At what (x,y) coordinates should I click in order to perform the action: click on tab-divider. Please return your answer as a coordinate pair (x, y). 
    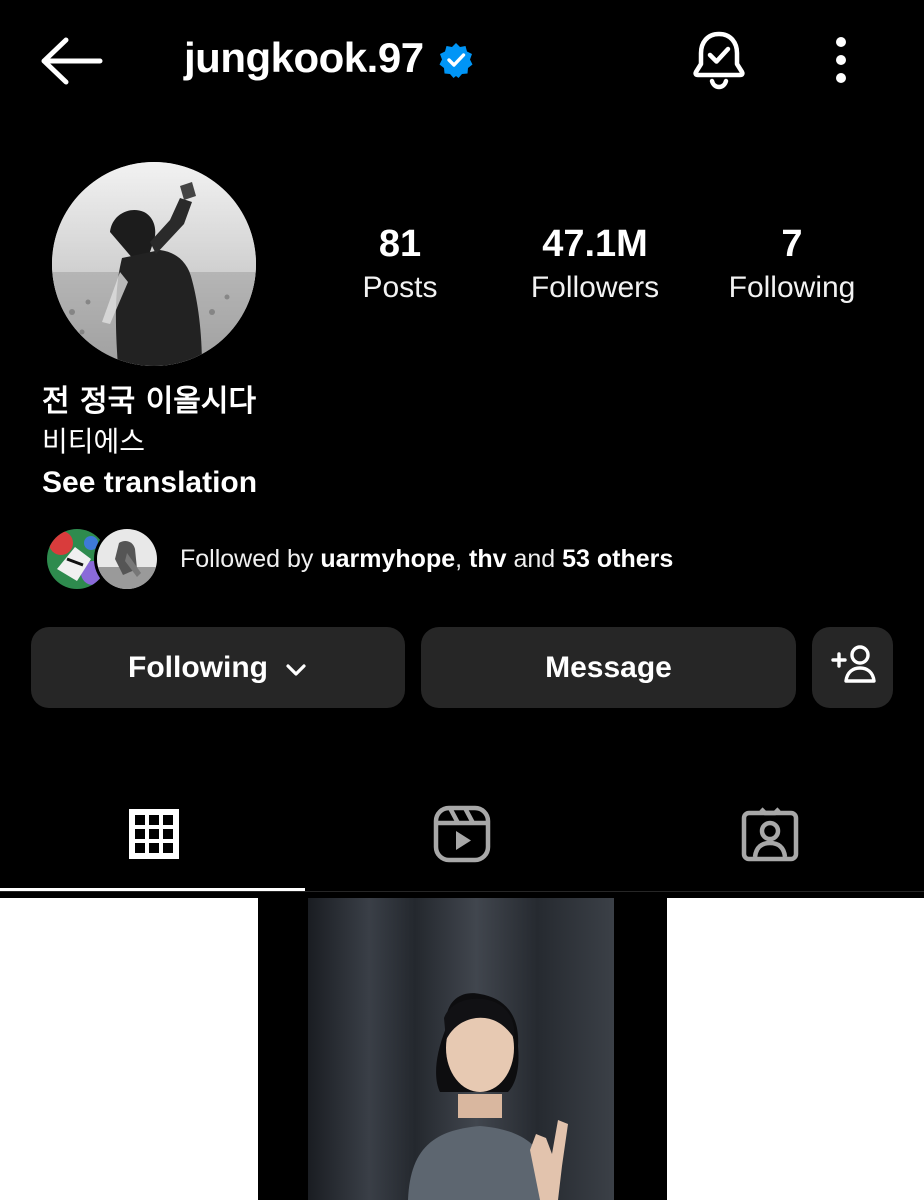
    Looking at the image, I should click on (462, 891).